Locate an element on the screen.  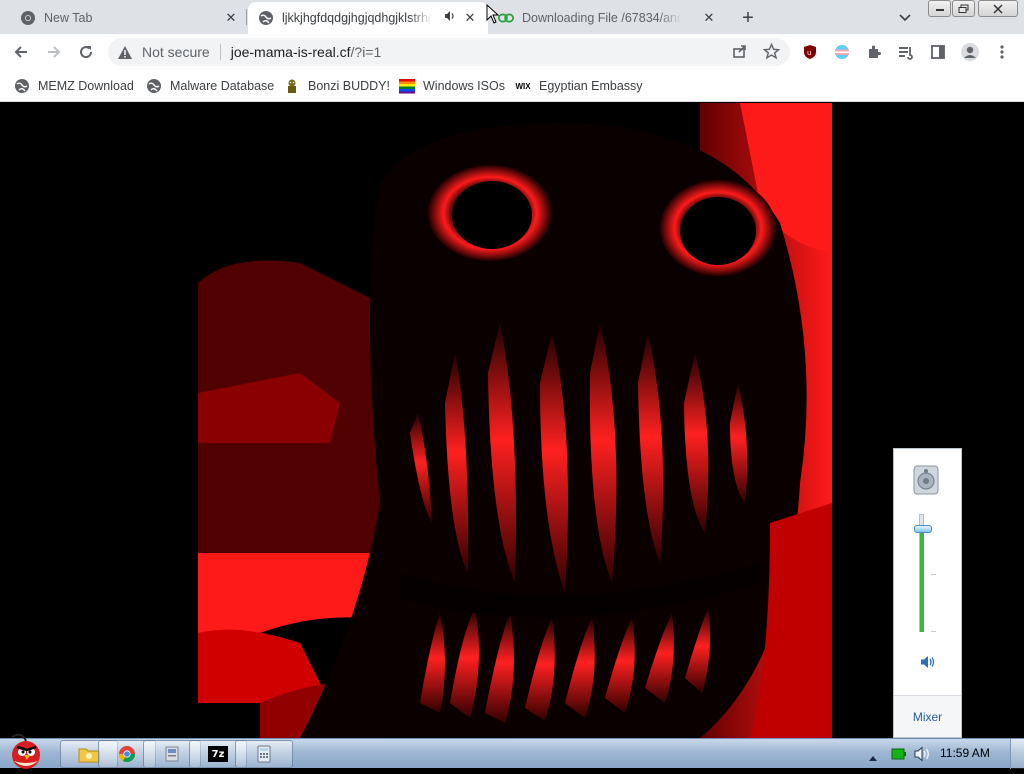
bookmark-malware-database: Malware Database is located at coordinates (210, 86).